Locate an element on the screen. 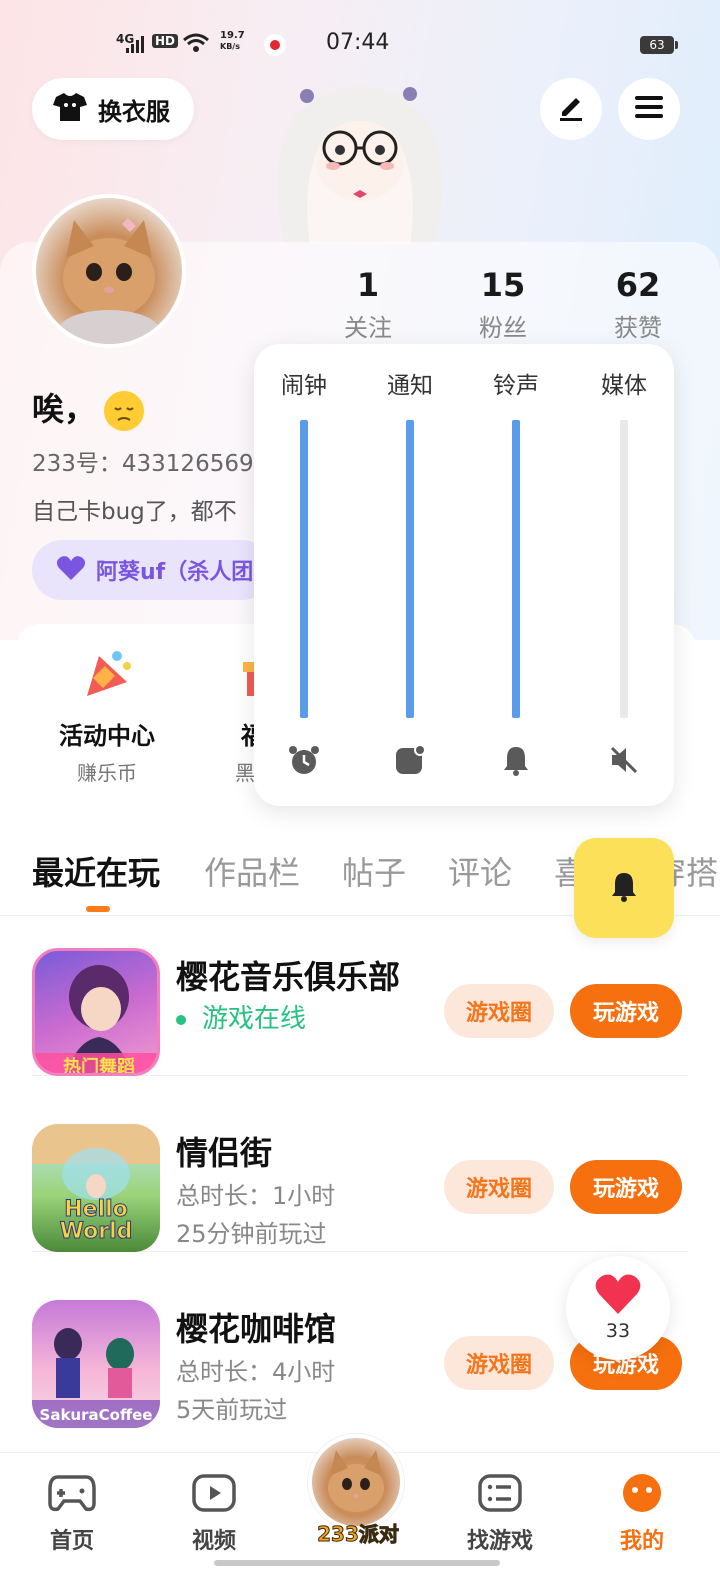 The image size is (720, 1584). notification-volume-slider is located at coordinates (410, 569).